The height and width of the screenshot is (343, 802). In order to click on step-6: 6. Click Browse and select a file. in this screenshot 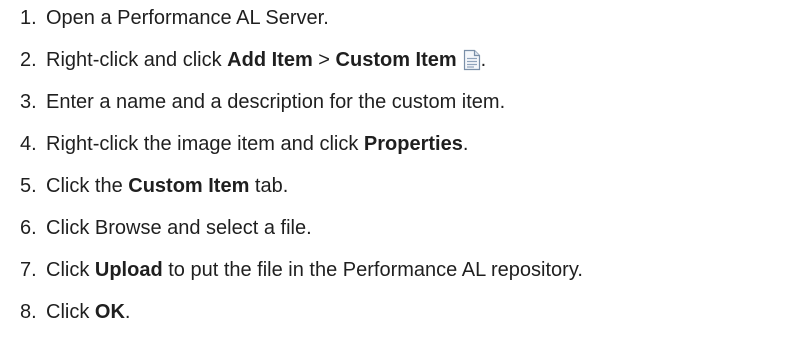, I will do `click(166, 228)`.